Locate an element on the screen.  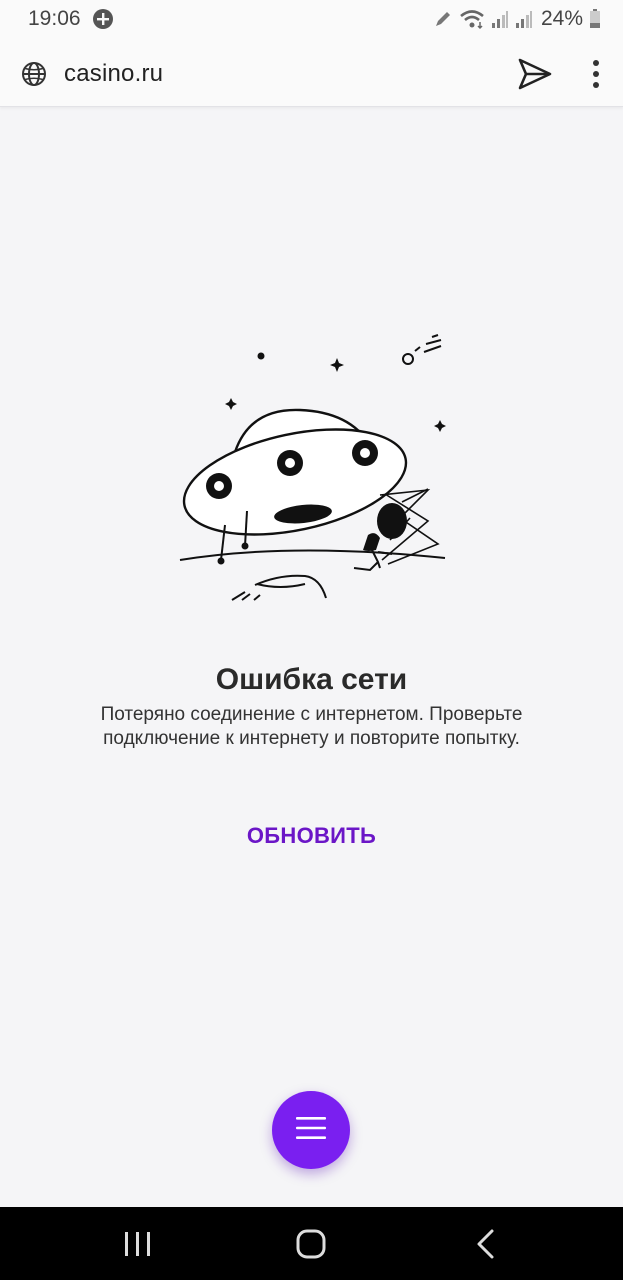
recents-icon is located at coordinates (138, 1244).